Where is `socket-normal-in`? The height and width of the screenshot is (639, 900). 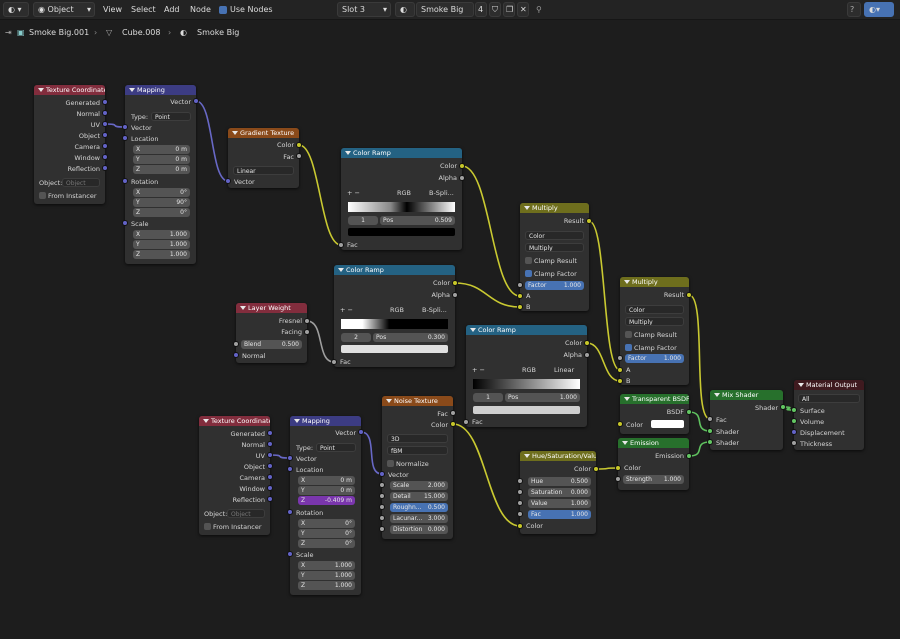 socket-normal-in is located at coordinates (236, 355).